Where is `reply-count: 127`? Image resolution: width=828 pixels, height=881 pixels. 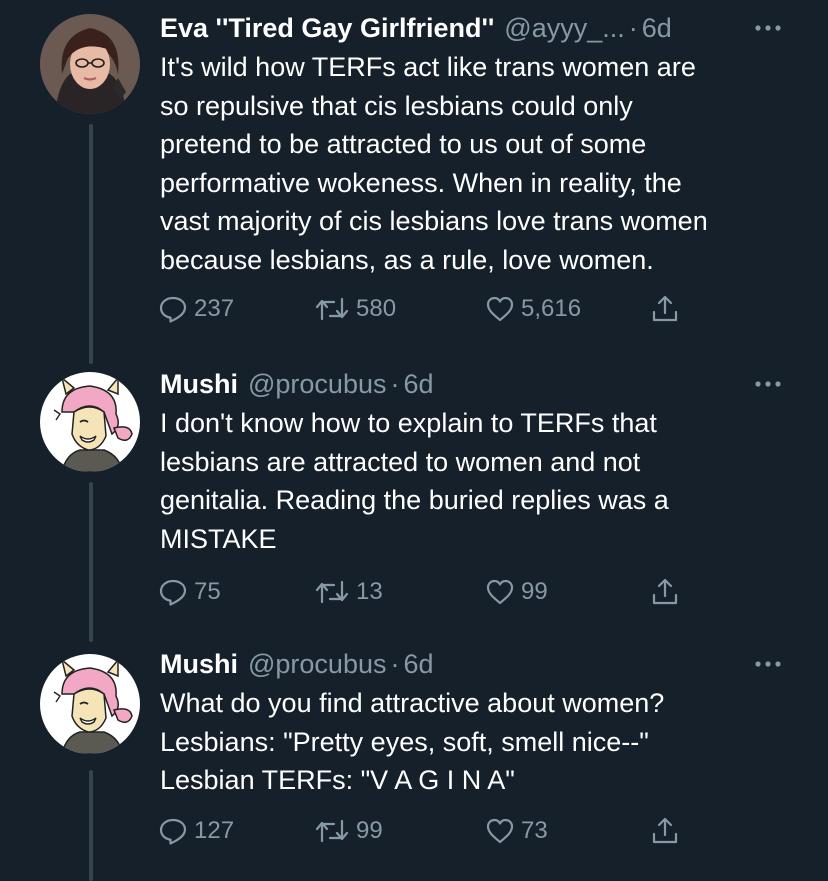
reply-count: 127 is located at coordinates (214, 830).